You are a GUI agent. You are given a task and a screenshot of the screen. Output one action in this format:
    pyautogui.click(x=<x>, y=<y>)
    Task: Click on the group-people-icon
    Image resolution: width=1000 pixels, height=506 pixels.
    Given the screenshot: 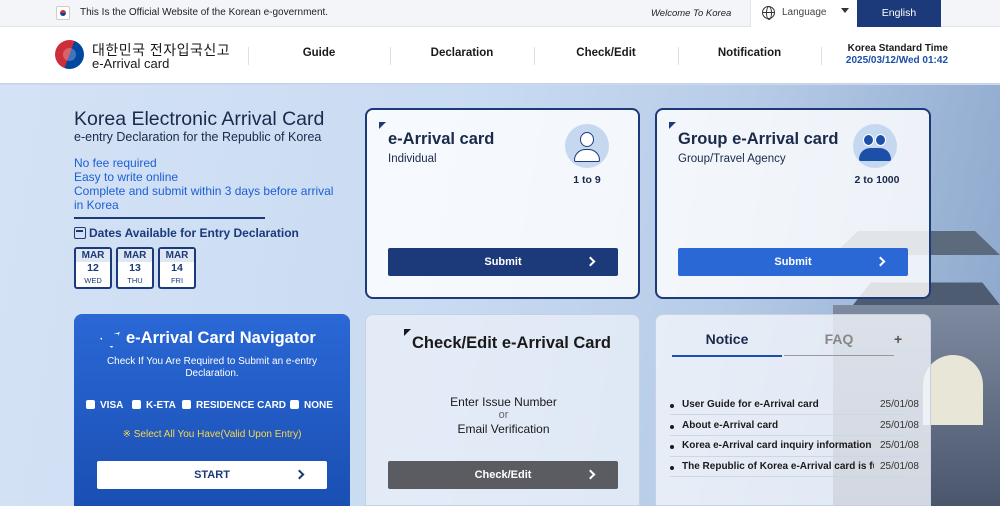 What is the action you would take?
    pyautogui.click(x=875, y=146)
    